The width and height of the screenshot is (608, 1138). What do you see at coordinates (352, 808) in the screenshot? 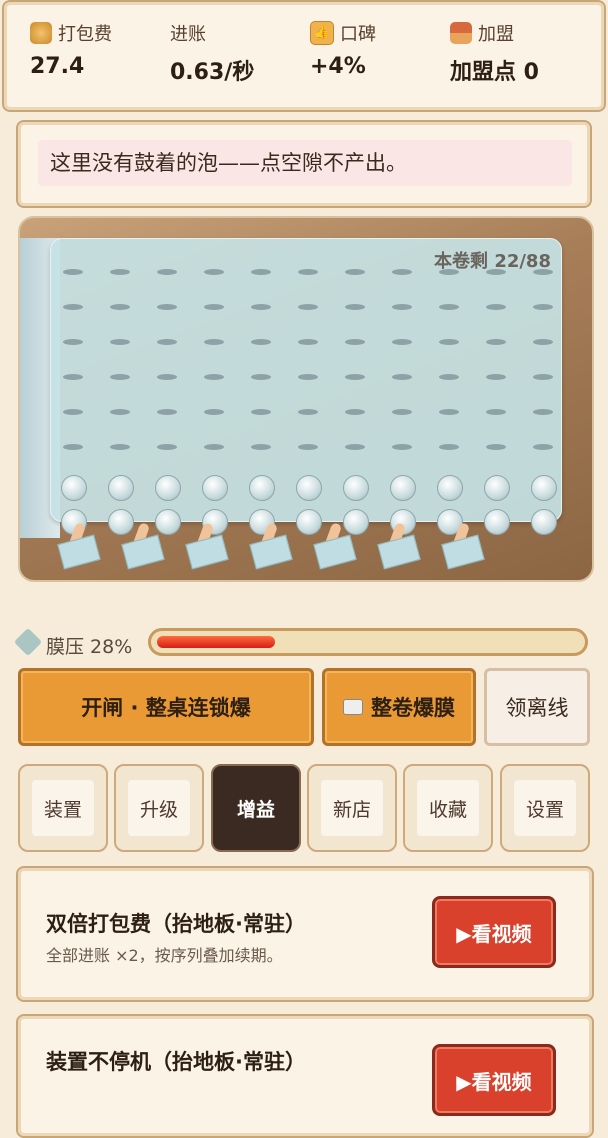
I see `tab-new-shop: 新店` at bounding box center [352, 808].